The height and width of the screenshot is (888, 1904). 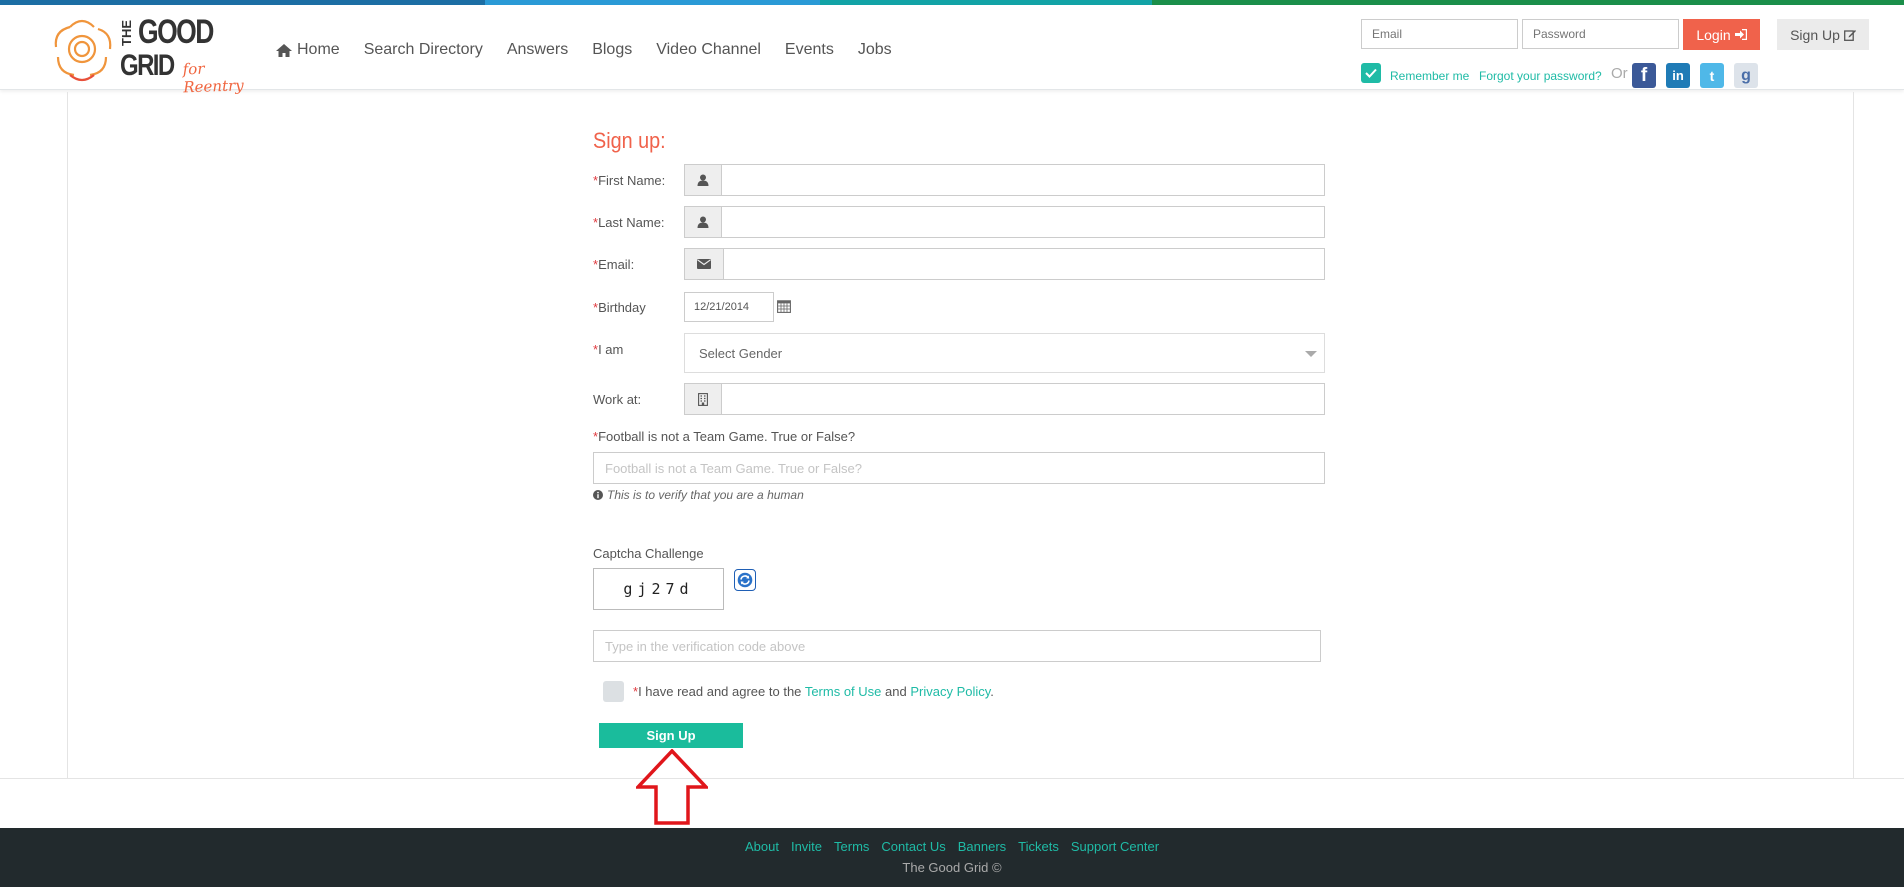 I want to click on nav-home: Home, so click(x=308, y=50).